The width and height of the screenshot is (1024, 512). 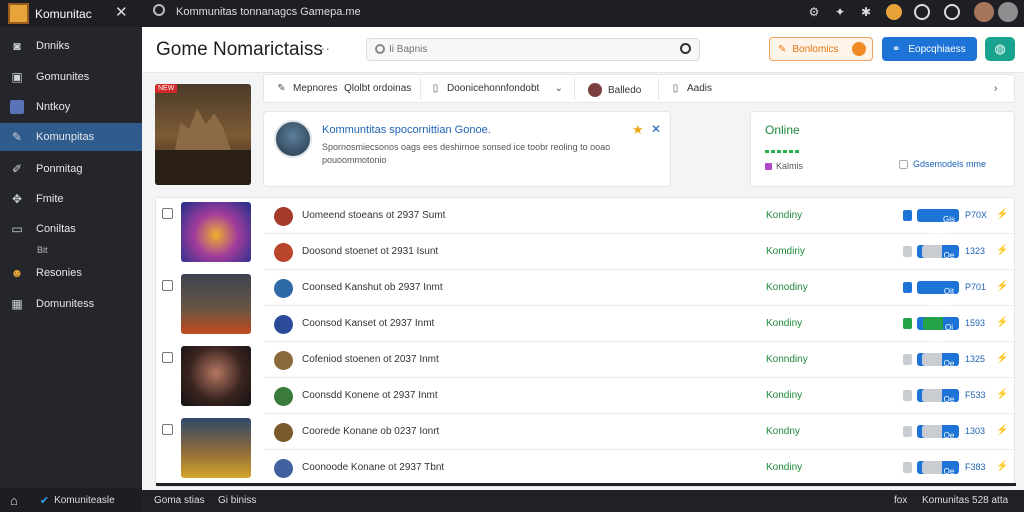 What do you see at coordinates (975, 395) in the screenshot?
I see `row-number: F533` at bounding box center [975, 395].